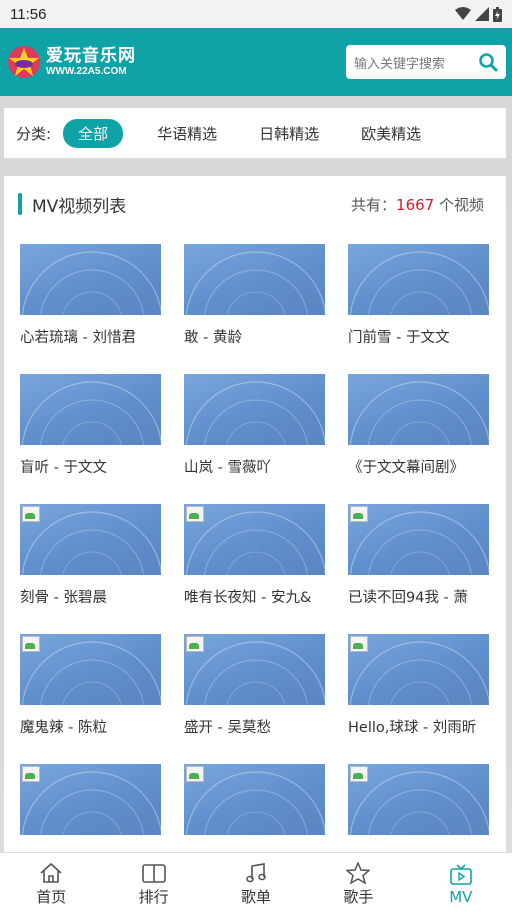 The width and height of the screenshot is (512, 916). What do you see at coordinates (254, 596) in the screenshot?
I see `video-title: 唯有长夜知 - 安九&` at bounding box center [254, 596].